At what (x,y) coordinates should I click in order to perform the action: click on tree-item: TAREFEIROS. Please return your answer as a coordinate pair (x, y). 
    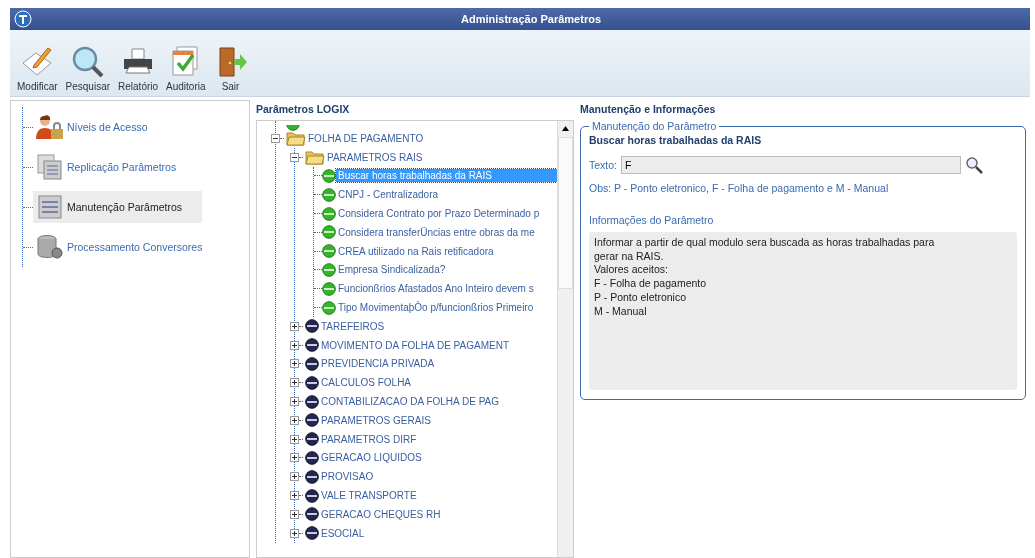
    Looking at the image, I should click on (353, 326).